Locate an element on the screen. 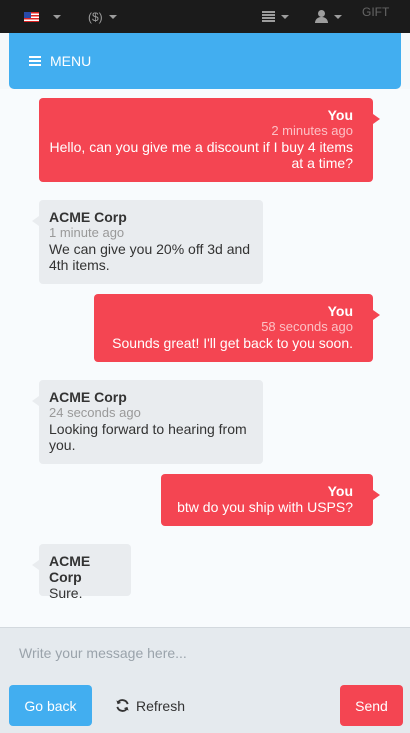 Image resolution: width=410 pixels, height=733 pixels. menu-label: MENU is located at coordinates (71, 61).